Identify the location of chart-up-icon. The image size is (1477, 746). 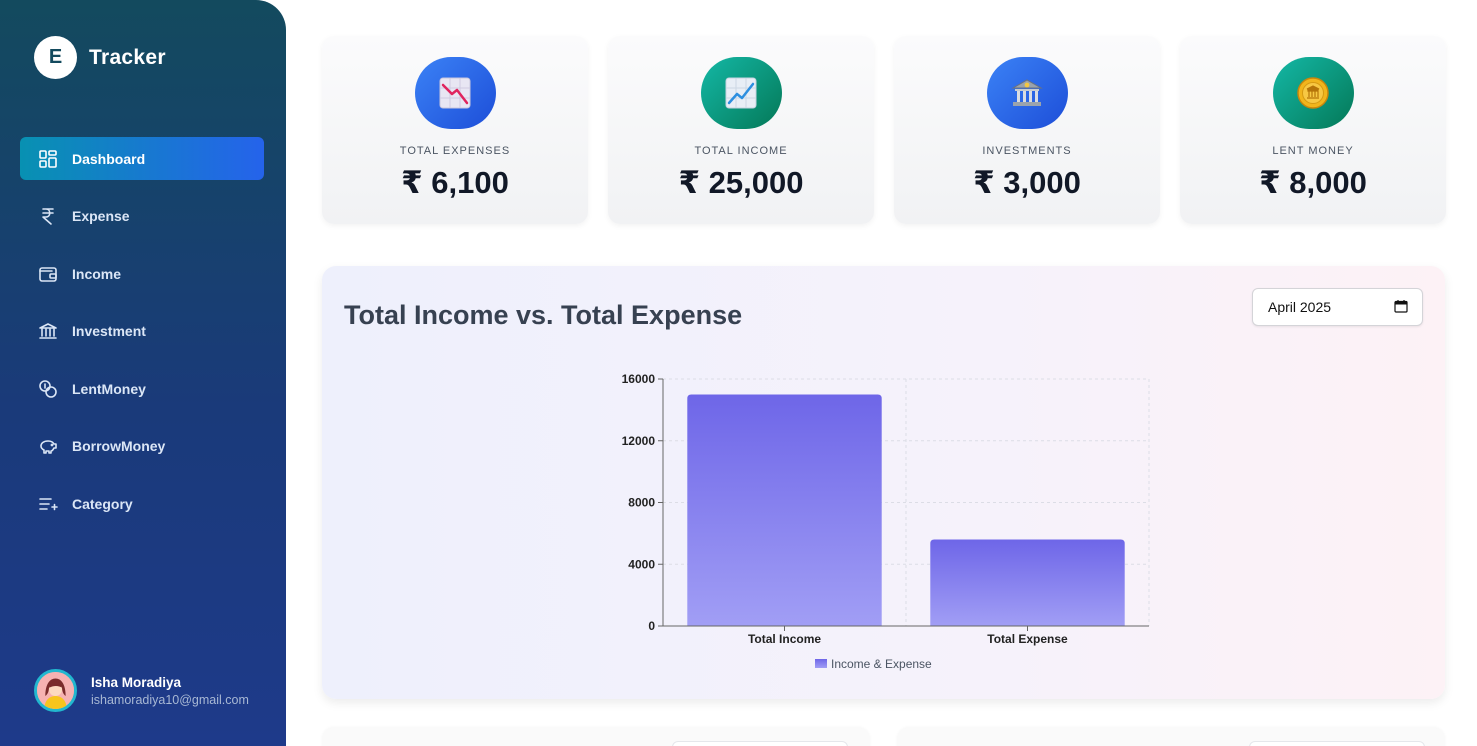
(741, 93).